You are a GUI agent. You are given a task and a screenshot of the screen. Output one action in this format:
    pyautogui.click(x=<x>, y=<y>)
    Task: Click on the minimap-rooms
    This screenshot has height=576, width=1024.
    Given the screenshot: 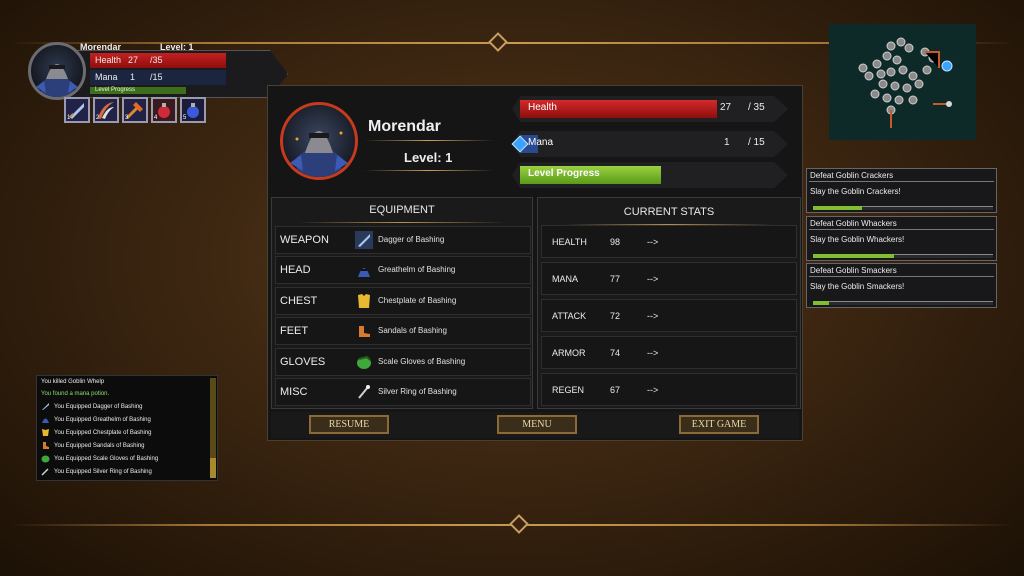 What is the action you would take?
    pyautogui.click(x=905, y=82)
    